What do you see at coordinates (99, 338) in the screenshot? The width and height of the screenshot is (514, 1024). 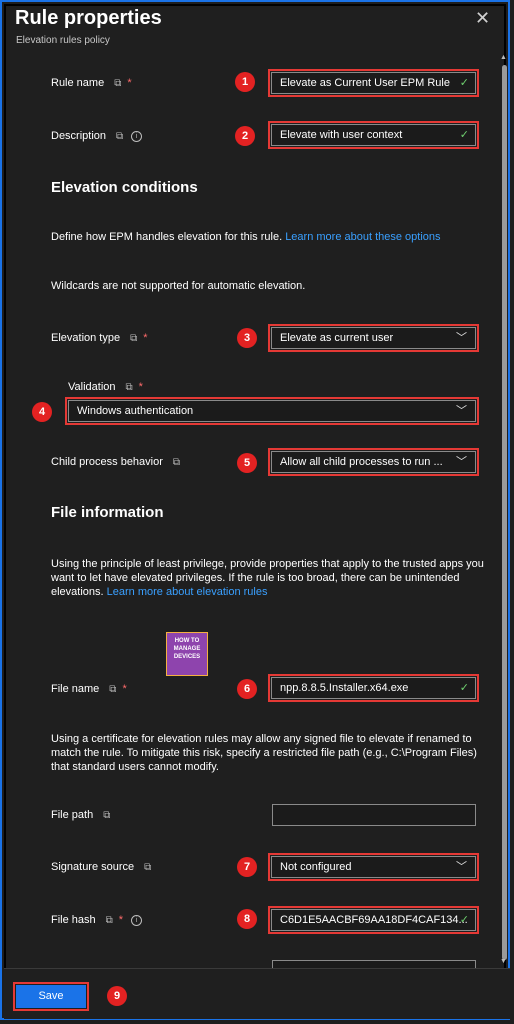 I see `elevation-type-label: Elevation type ⧉ *` at bounding box center [99, 338].